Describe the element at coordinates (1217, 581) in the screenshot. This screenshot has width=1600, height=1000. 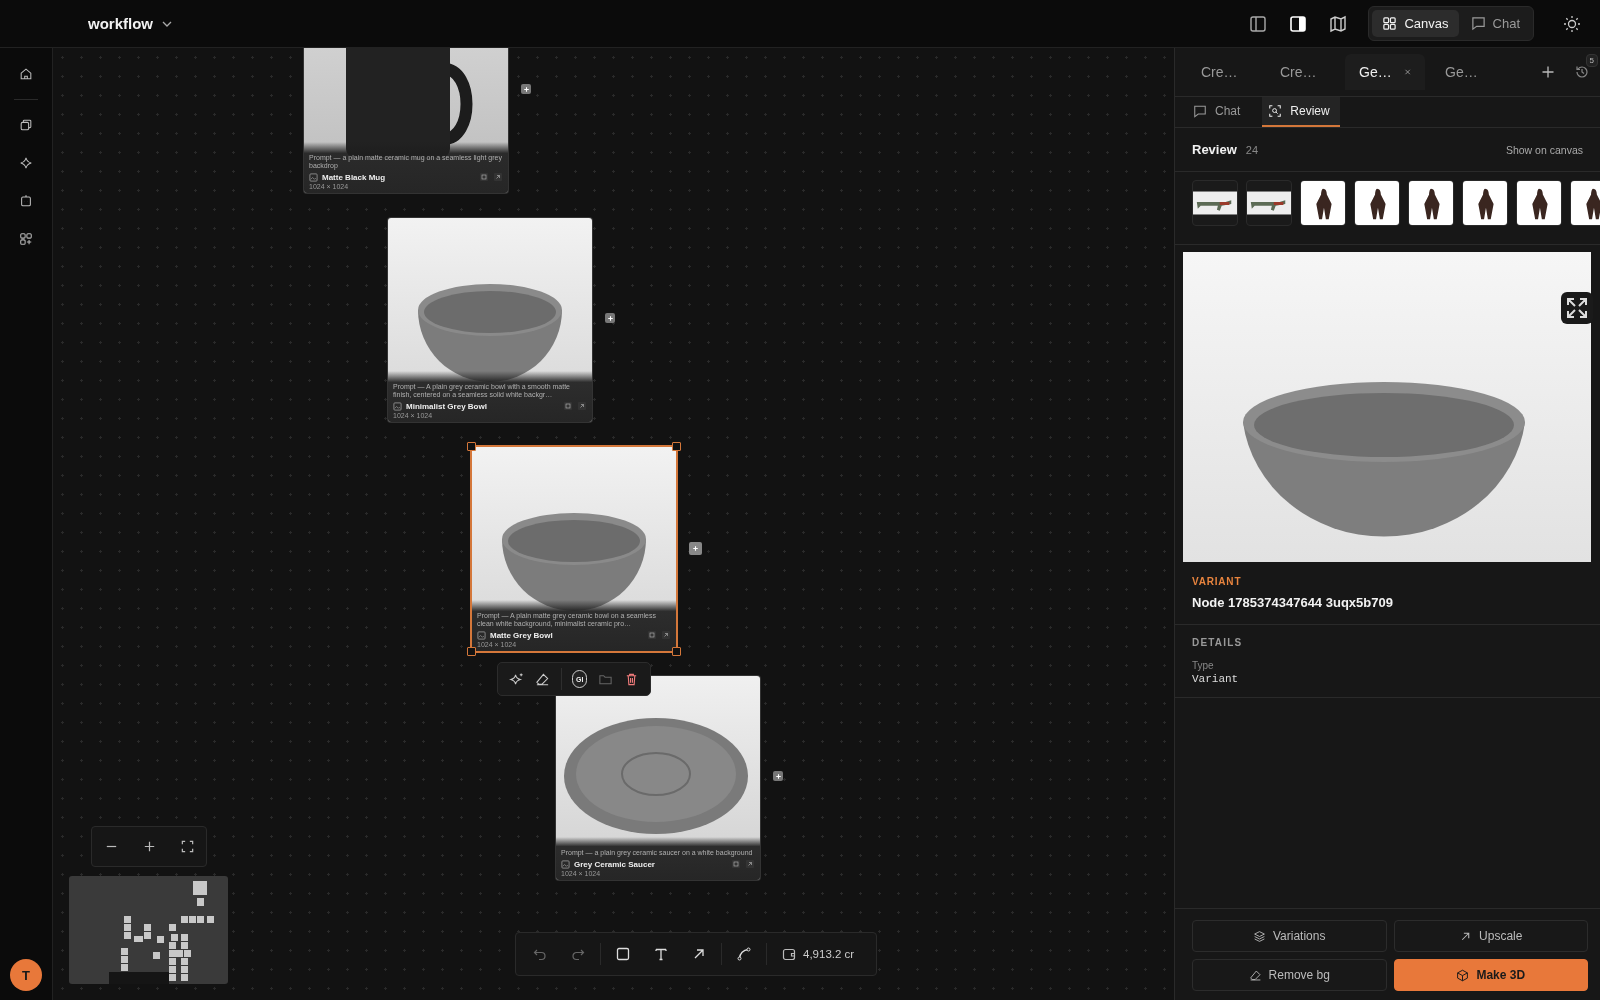
I see `variant-label: VARIANT` at that location.